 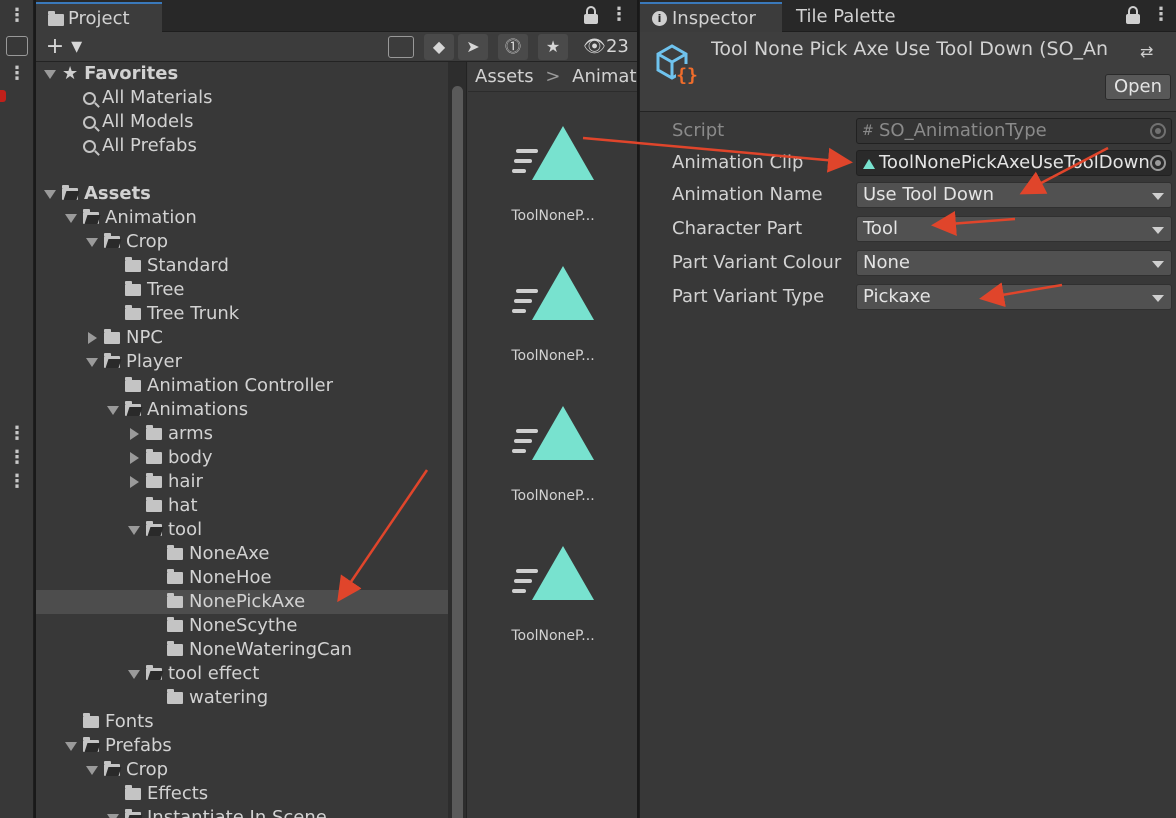 What do you see at coordinates (845, 17) in the screenshot?
I see `tab-tile-palette: Tile Palette` at bounding box center [845, 17].